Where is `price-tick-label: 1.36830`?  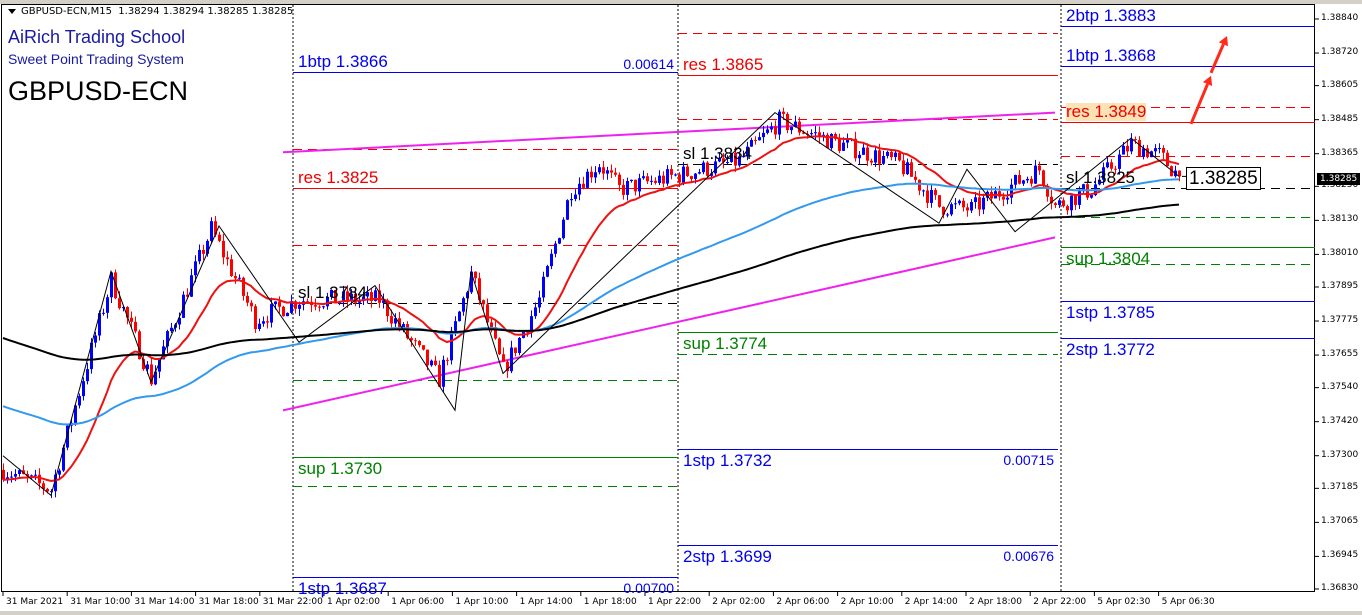
price-tick-label: 1.36830 is located at coordinates (1340, 588).